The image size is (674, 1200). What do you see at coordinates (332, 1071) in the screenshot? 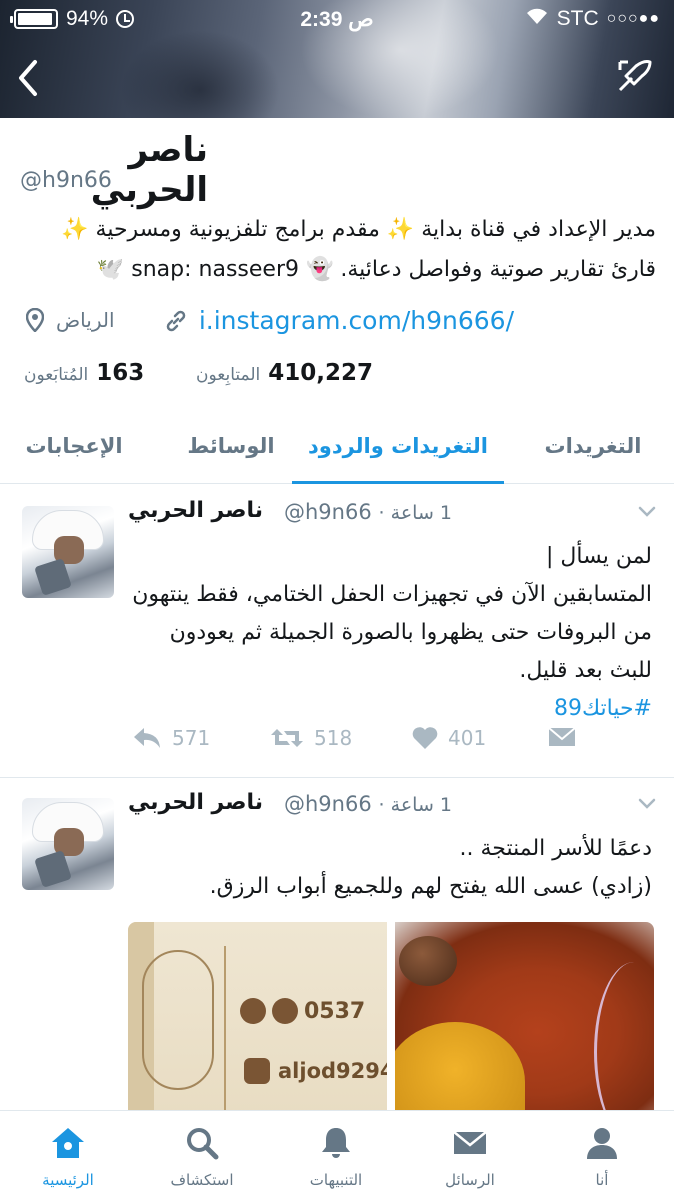
I see `media-instagram-text: aljod9294` at bounding box center [332, 1071].